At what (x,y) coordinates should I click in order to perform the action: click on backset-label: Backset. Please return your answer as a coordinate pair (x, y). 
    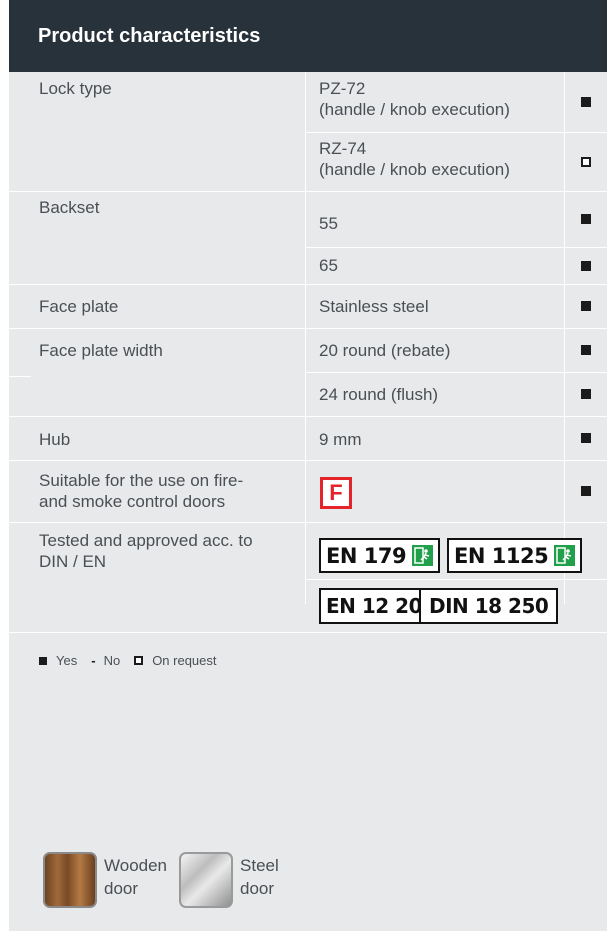
    Looking at the image, I should click on (69, 207).